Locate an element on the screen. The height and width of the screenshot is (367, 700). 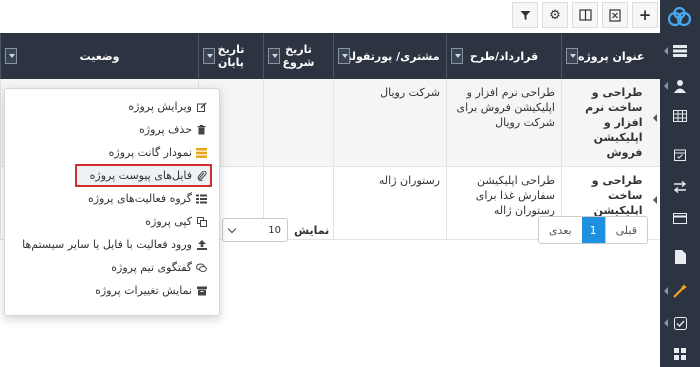
pagination: قبلی 1 بعدی is located at coordinates (592, 230).